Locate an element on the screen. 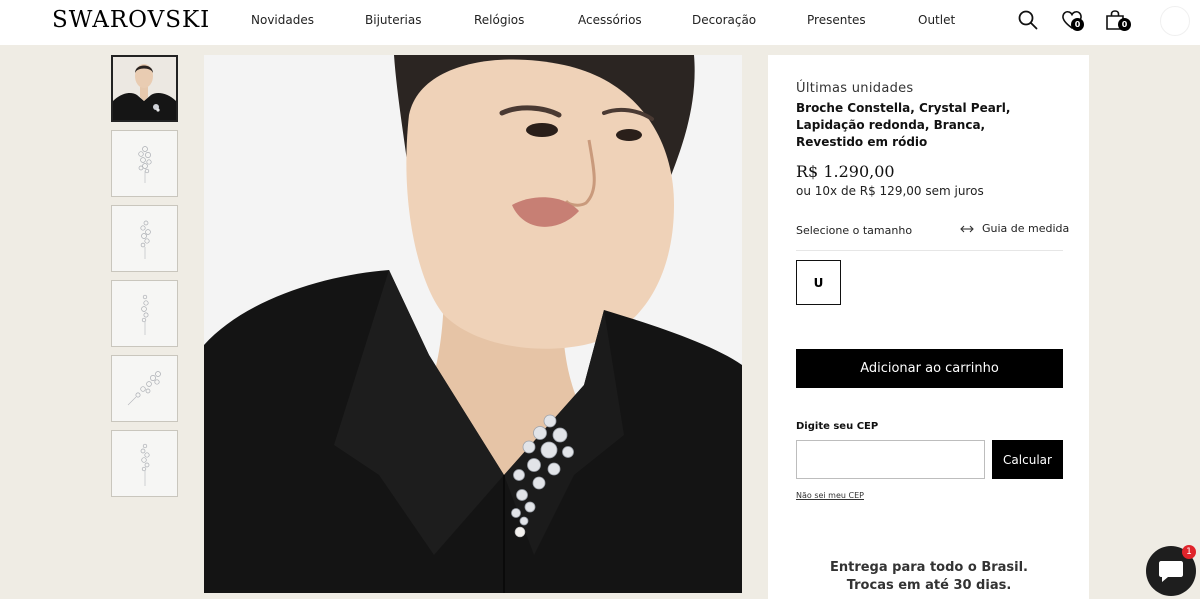 This screenshot has width=1200, height=599. thumbnail-model is located at coordinates (144, 88).